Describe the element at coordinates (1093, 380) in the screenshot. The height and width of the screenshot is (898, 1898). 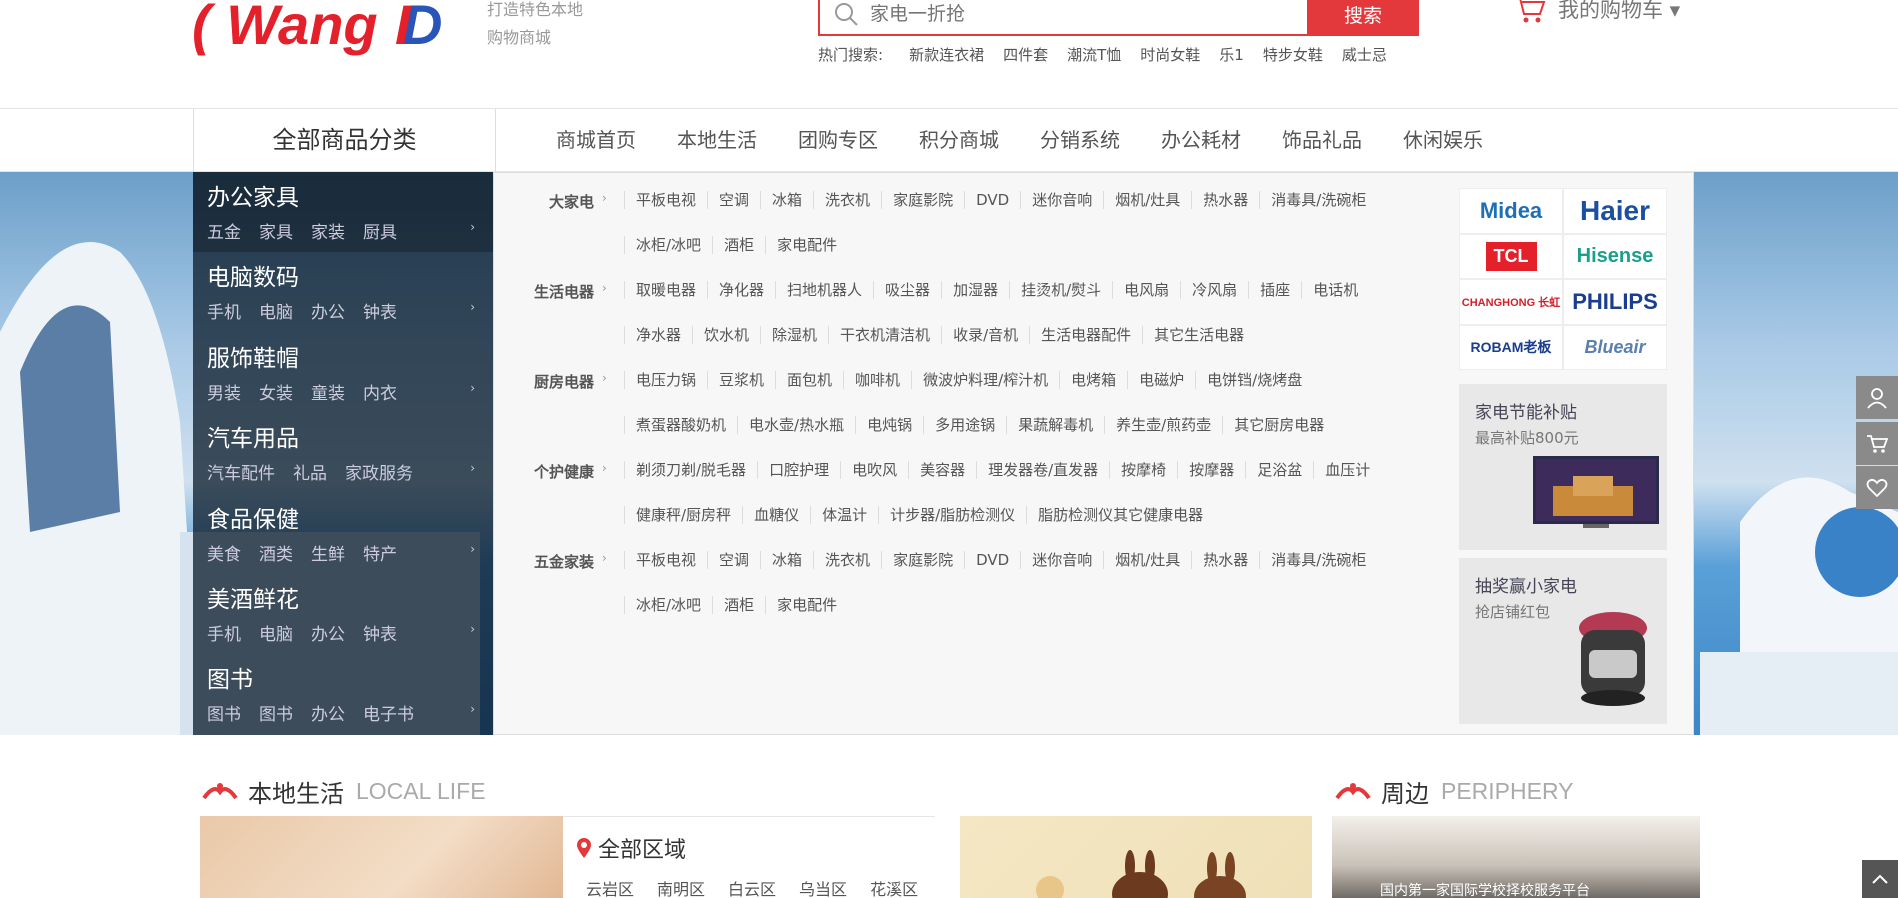
I see `mega-menu-link: 电烤箱` at that location.